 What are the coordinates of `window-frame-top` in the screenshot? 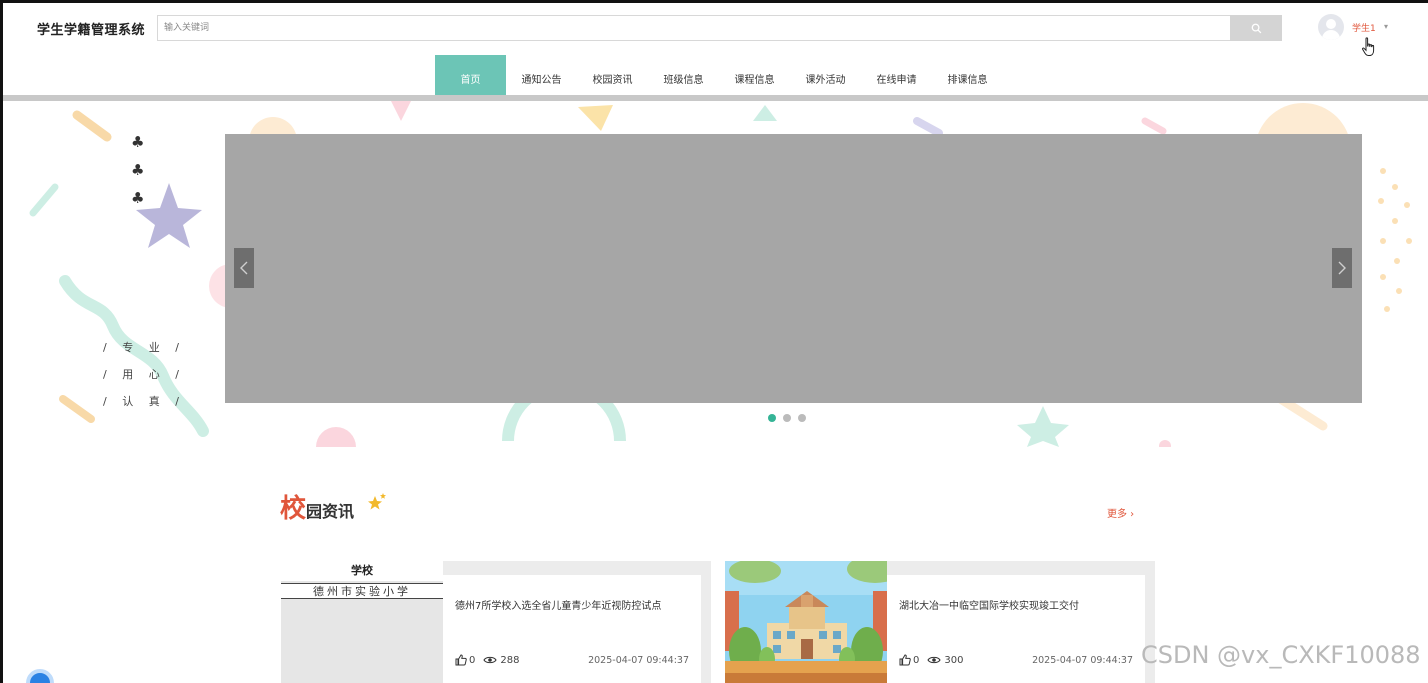 It's located at (714, 1).